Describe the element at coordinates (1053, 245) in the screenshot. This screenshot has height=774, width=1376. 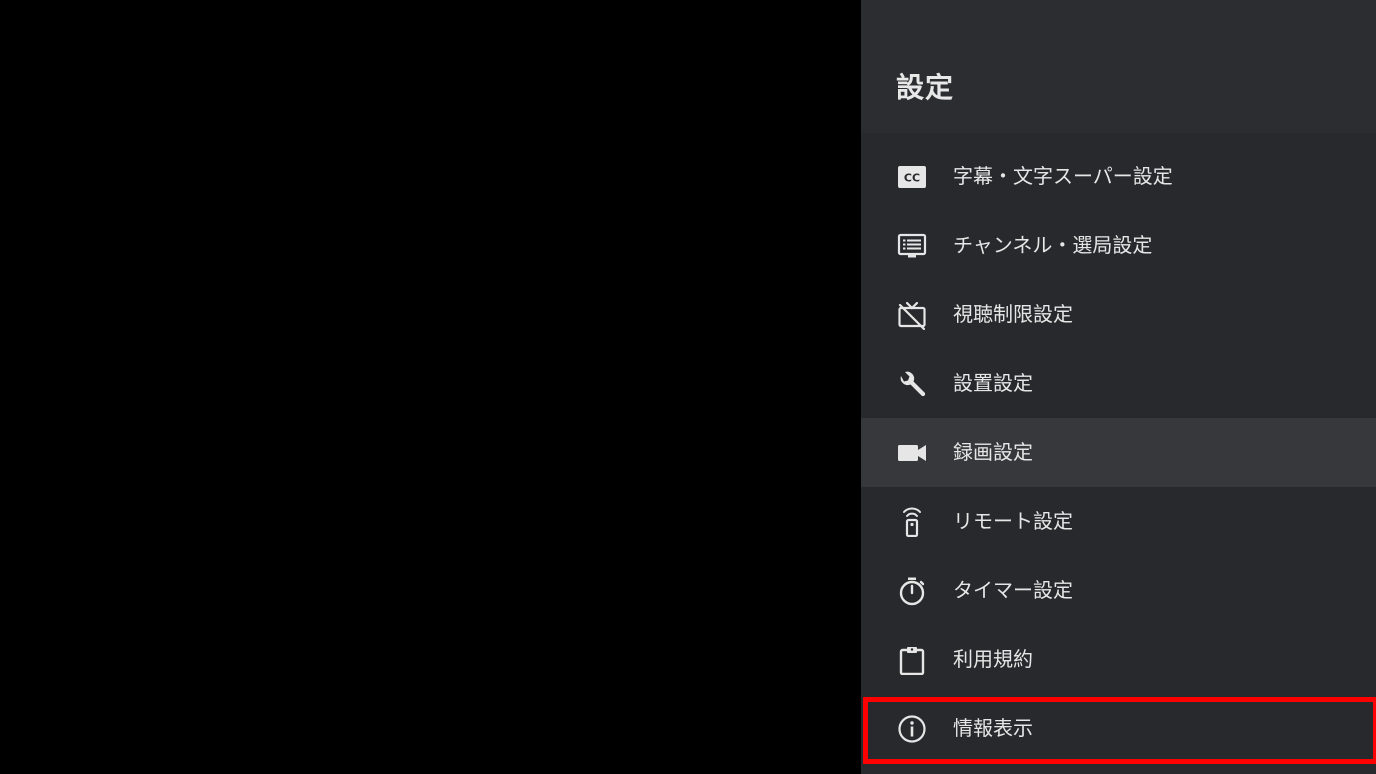
I see `menu-item-label: チャンネル・選局設定` at that location.